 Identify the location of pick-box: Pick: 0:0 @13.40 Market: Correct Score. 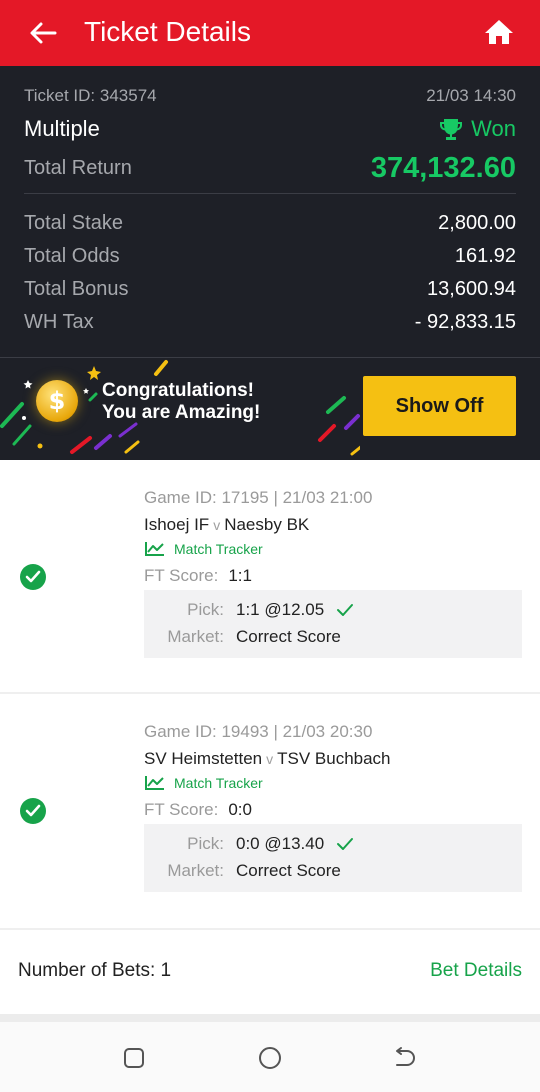
(333, 858).